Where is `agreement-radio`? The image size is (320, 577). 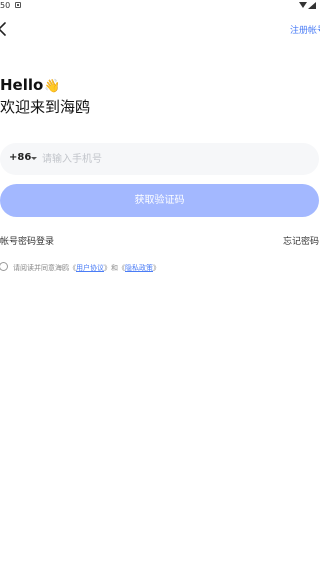
agreement-radio is located at coordinates (4, 266).